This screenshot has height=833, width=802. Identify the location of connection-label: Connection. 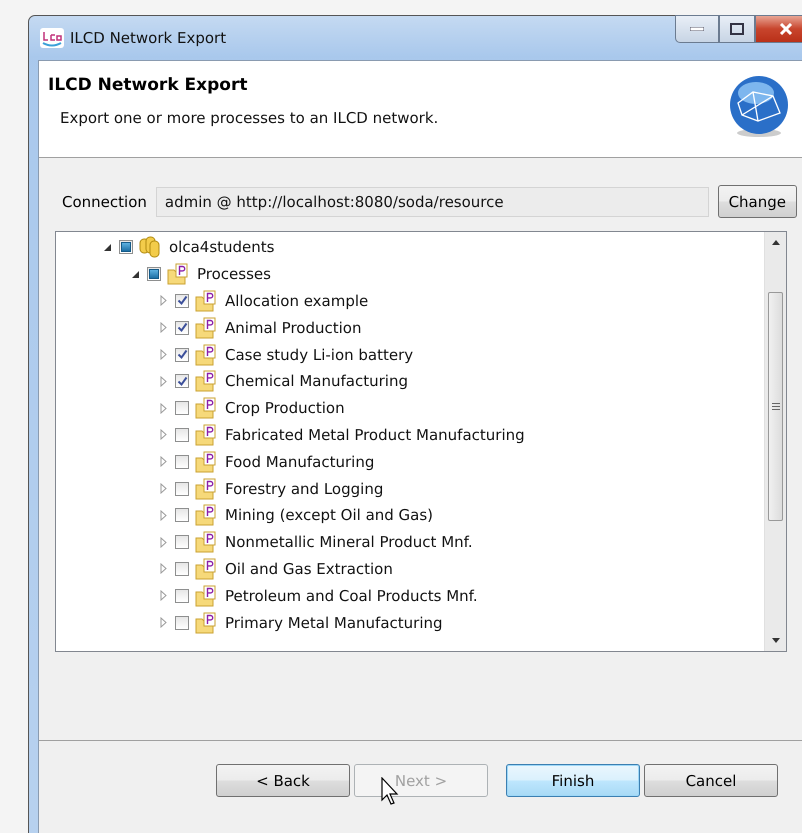
(104, 201).